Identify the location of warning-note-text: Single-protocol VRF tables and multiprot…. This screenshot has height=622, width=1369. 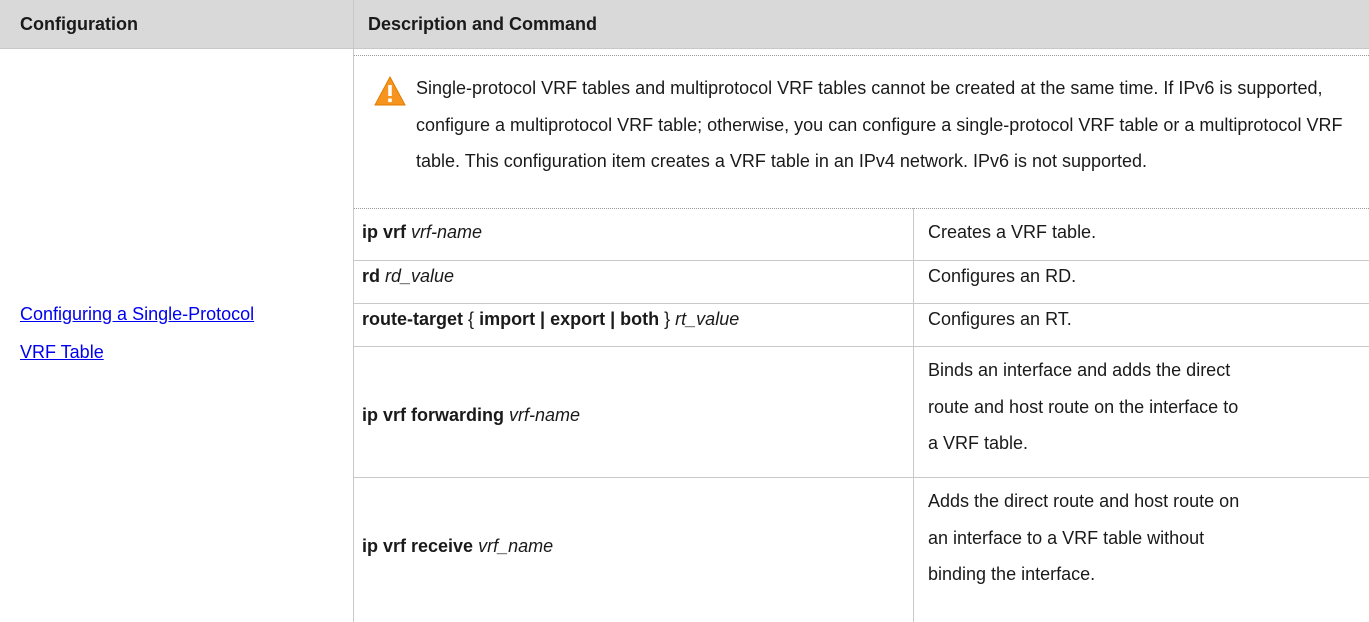
(879, 124).